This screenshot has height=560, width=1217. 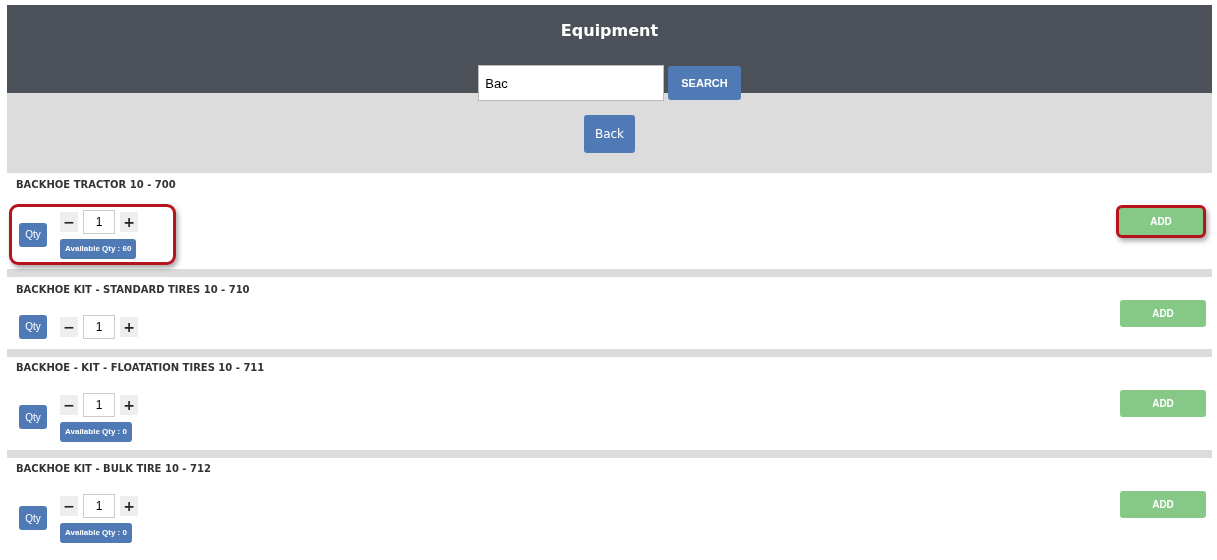 What do you see at coordinates (571, 83) in the screenshot?
I see `search-field: Bac` at bounding box center [571, 83].